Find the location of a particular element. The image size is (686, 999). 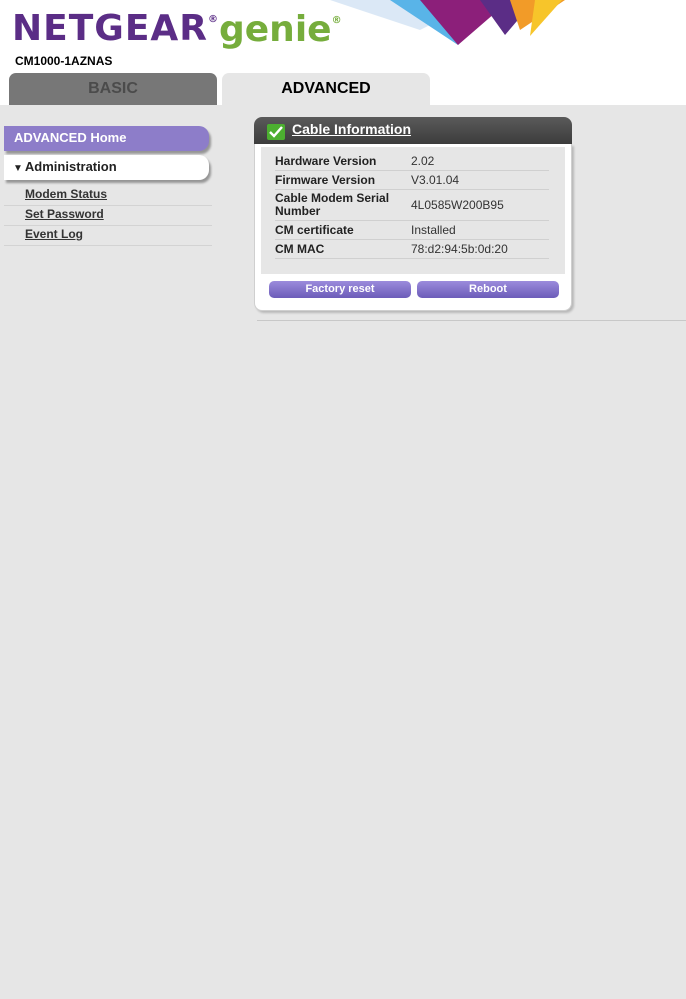

row-value: 78:d2:94:5b:0d:20 is located at coordinates (480, 249).